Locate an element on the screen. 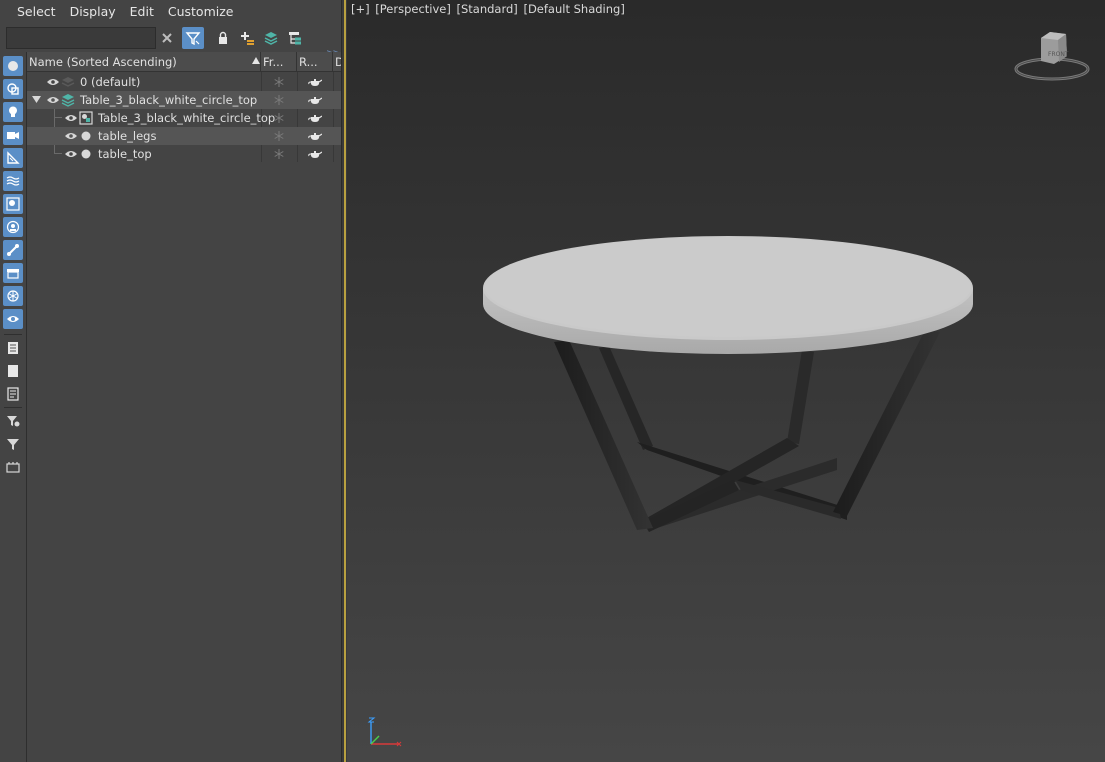 This screenshot has width=1105, height=762. active-viewport-border is located at coordinates (345, 381).